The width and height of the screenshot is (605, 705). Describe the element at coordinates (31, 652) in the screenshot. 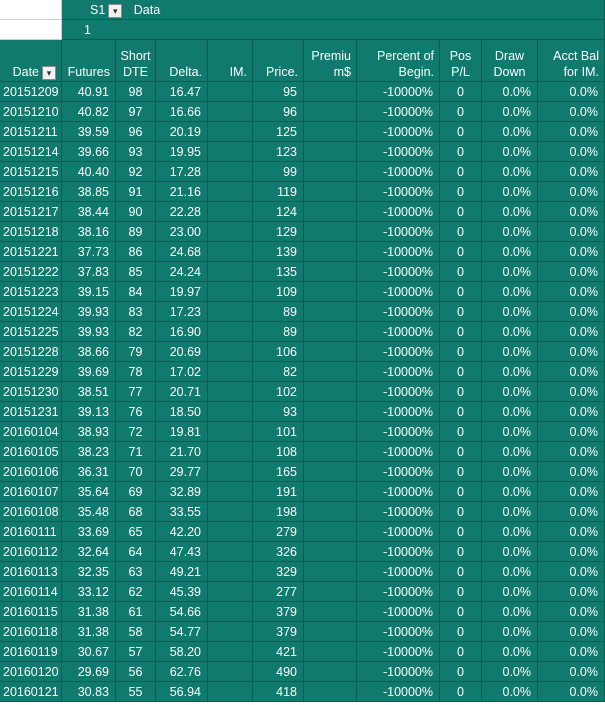

I see `cell-date: 20160119` at that location.